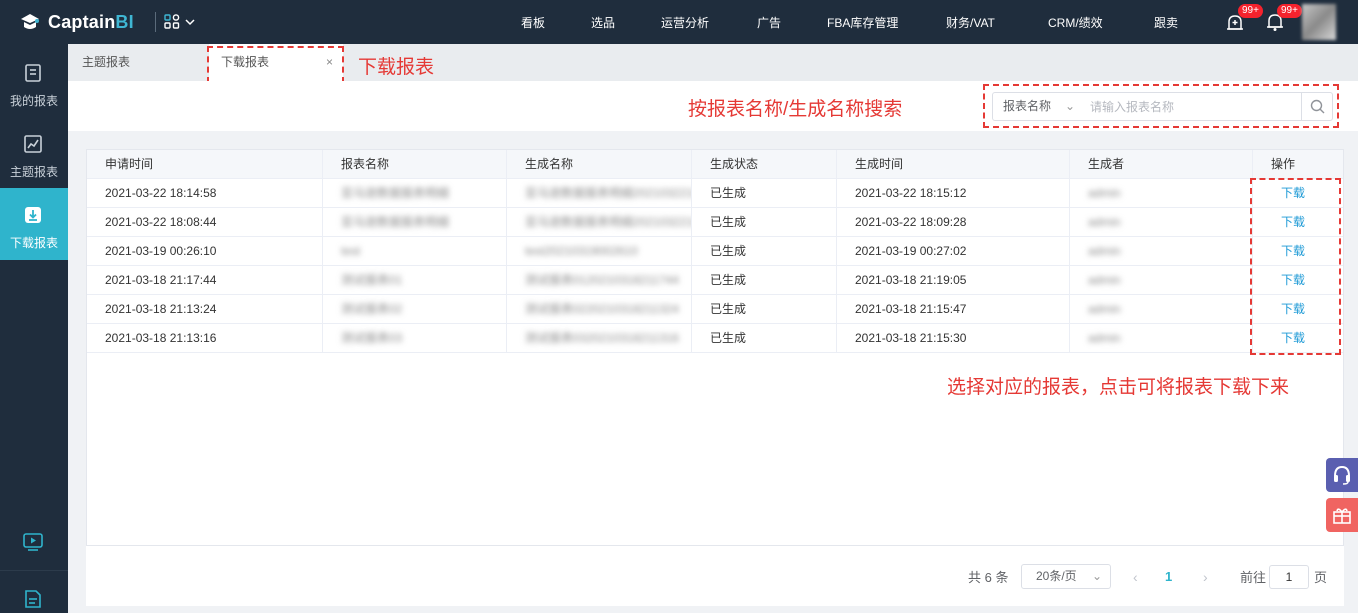  I want to click on search-input, so click(1191, 106).